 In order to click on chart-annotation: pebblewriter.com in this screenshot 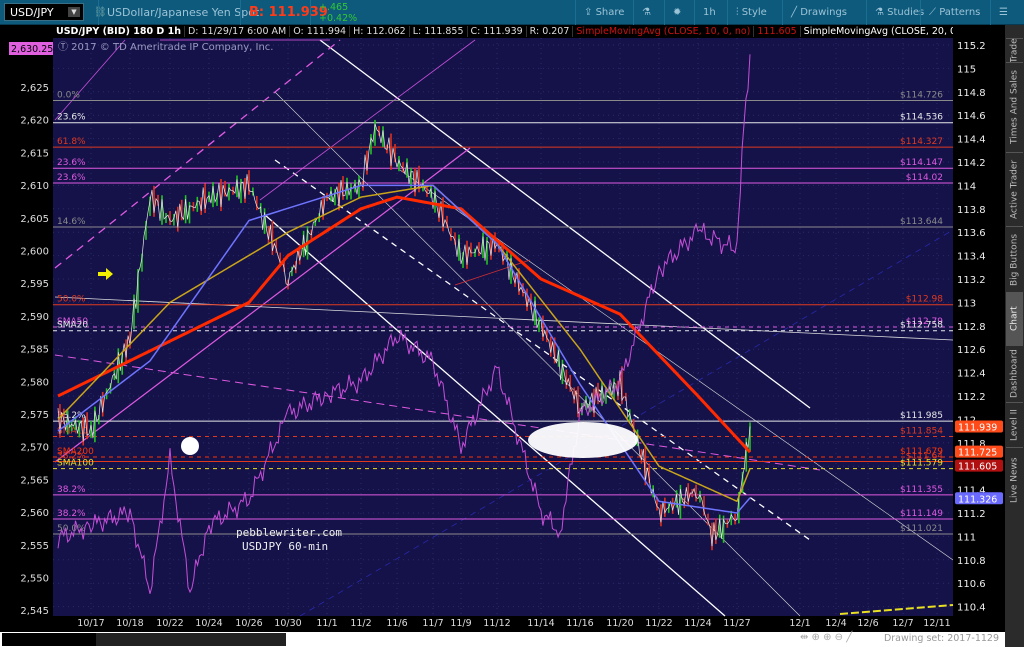, I will do `click(289, 532)`.